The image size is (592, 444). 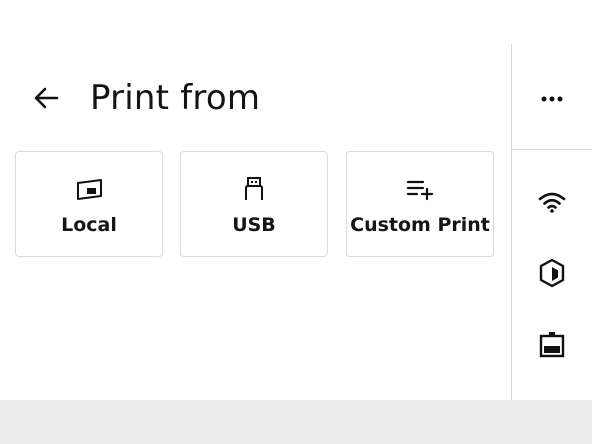 I want to click on model-button, so click(x=552, y=275).